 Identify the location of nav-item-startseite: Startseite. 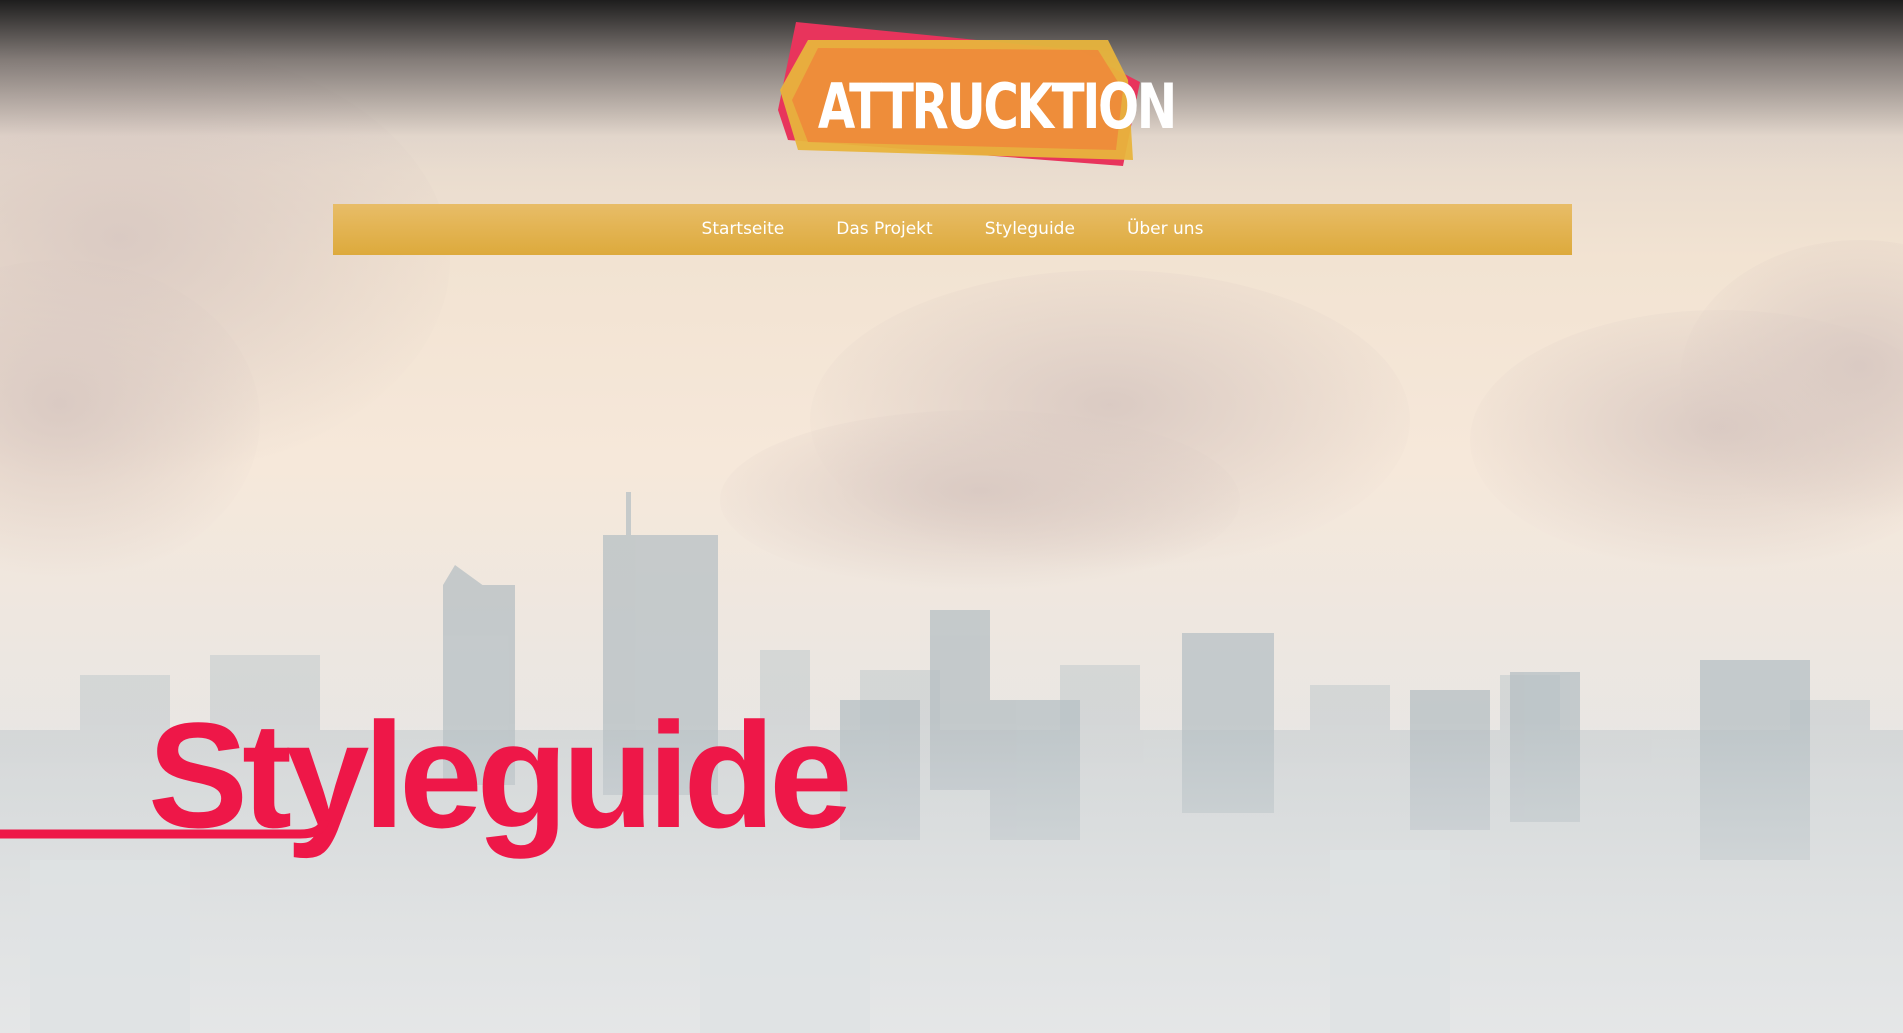
(743, 229).